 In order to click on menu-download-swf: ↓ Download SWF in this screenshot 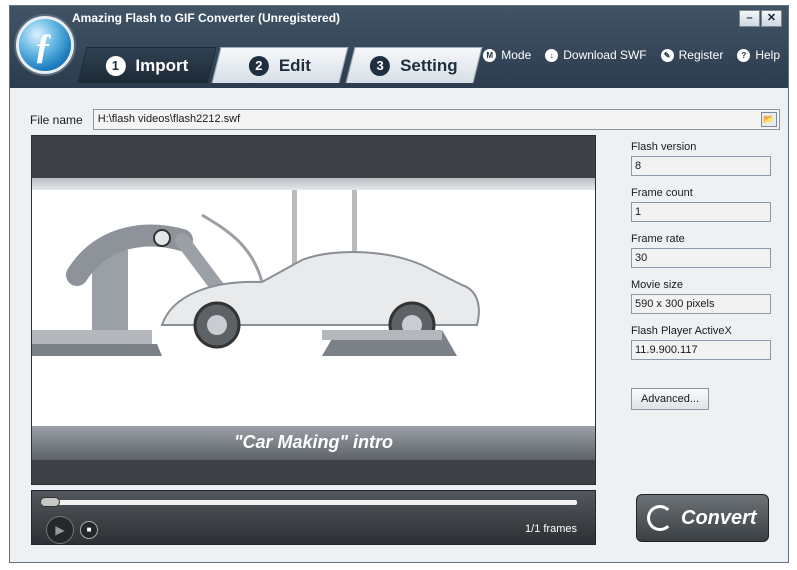, I will do `click(596, 55)`.